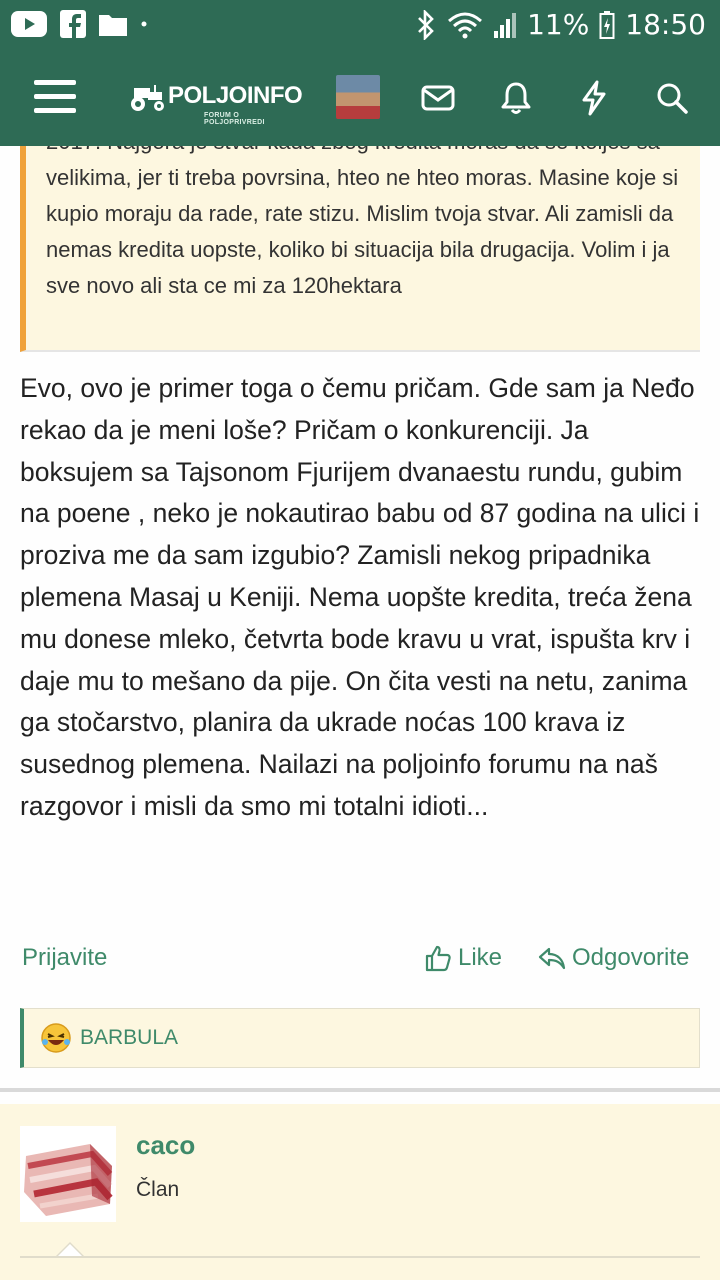  What do you see at coordinates (113, 25) in the screenshot?
I see `folder-icon` at bounding box center [113, 25].